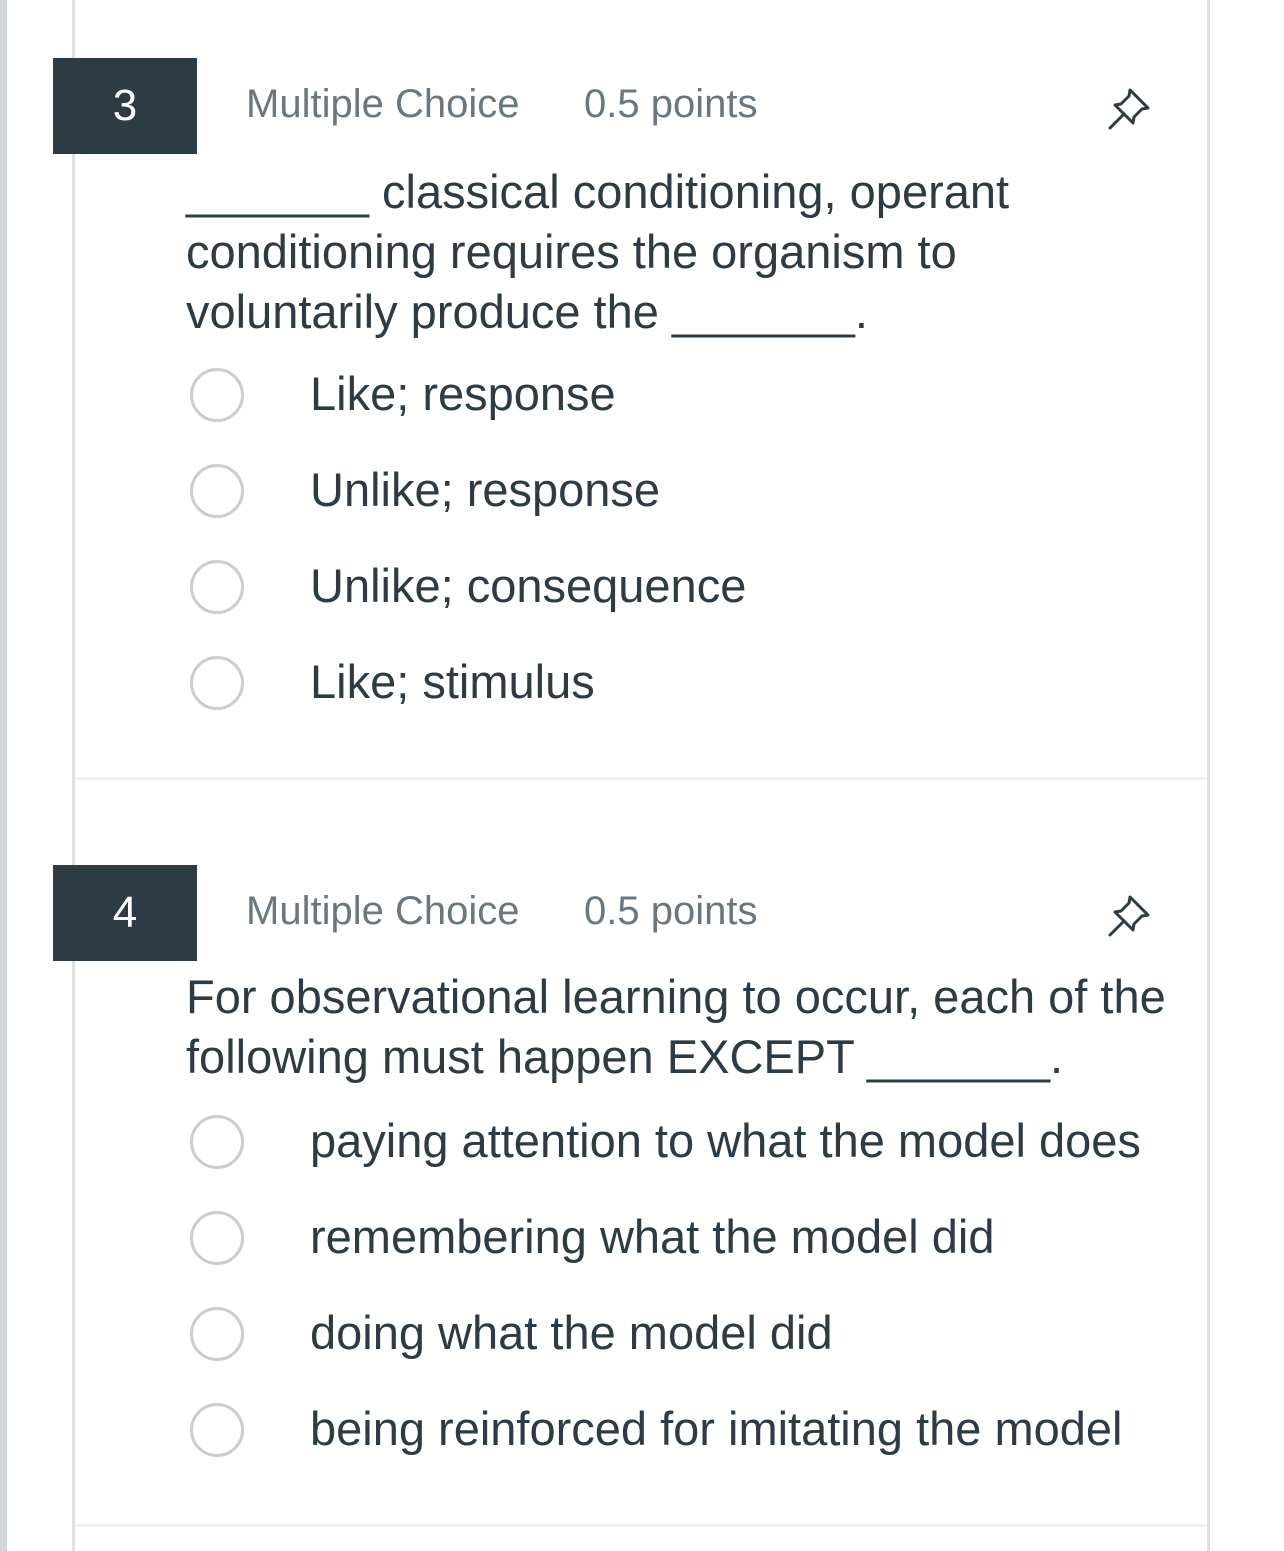  Describe the element at coordinates (485, 489) in the screenshot. I see `answer-option-label: Unlike; response` at that location.